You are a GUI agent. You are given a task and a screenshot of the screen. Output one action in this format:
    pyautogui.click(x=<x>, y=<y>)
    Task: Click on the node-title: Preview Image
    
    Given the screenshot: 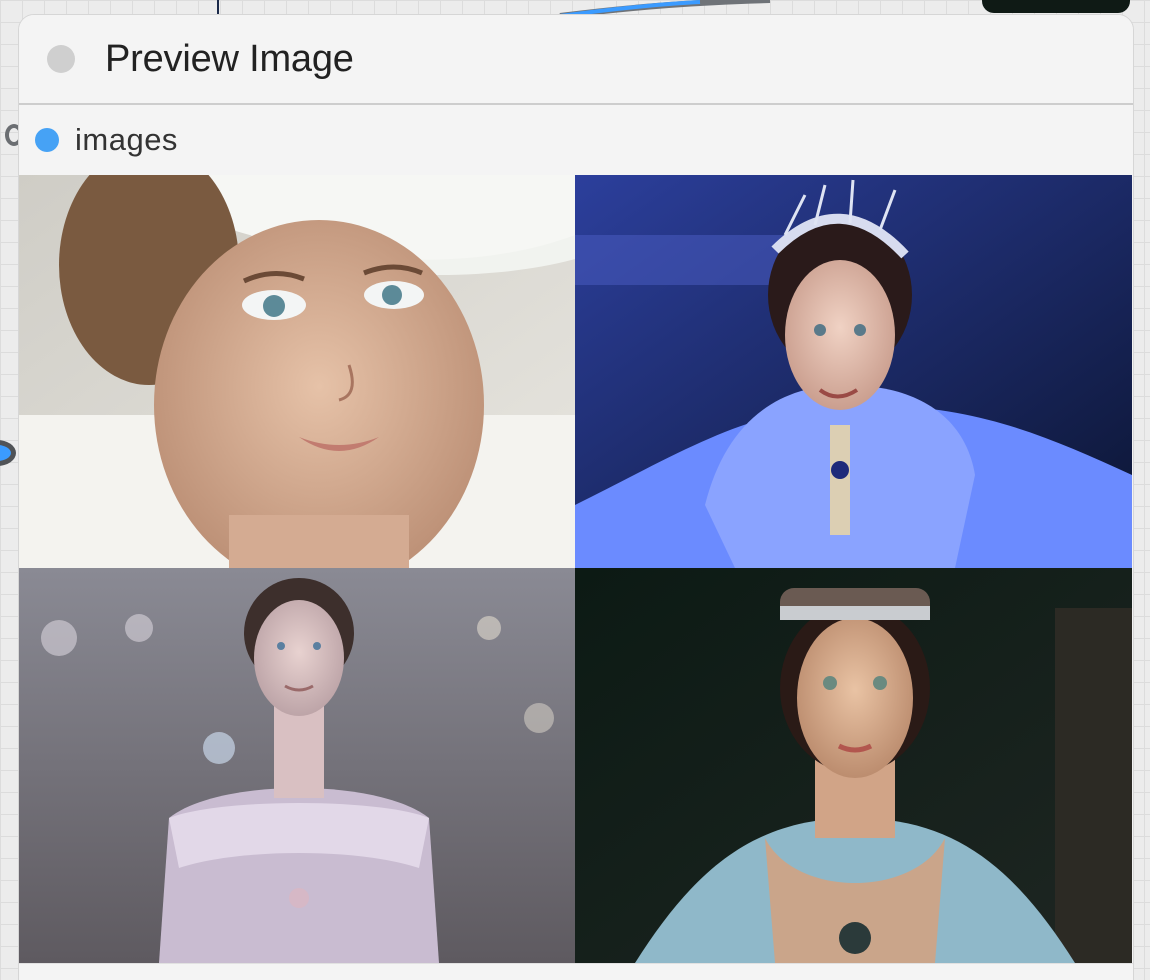 What is the action you would take?
    pyautogui.click(x=229, y=58)
    